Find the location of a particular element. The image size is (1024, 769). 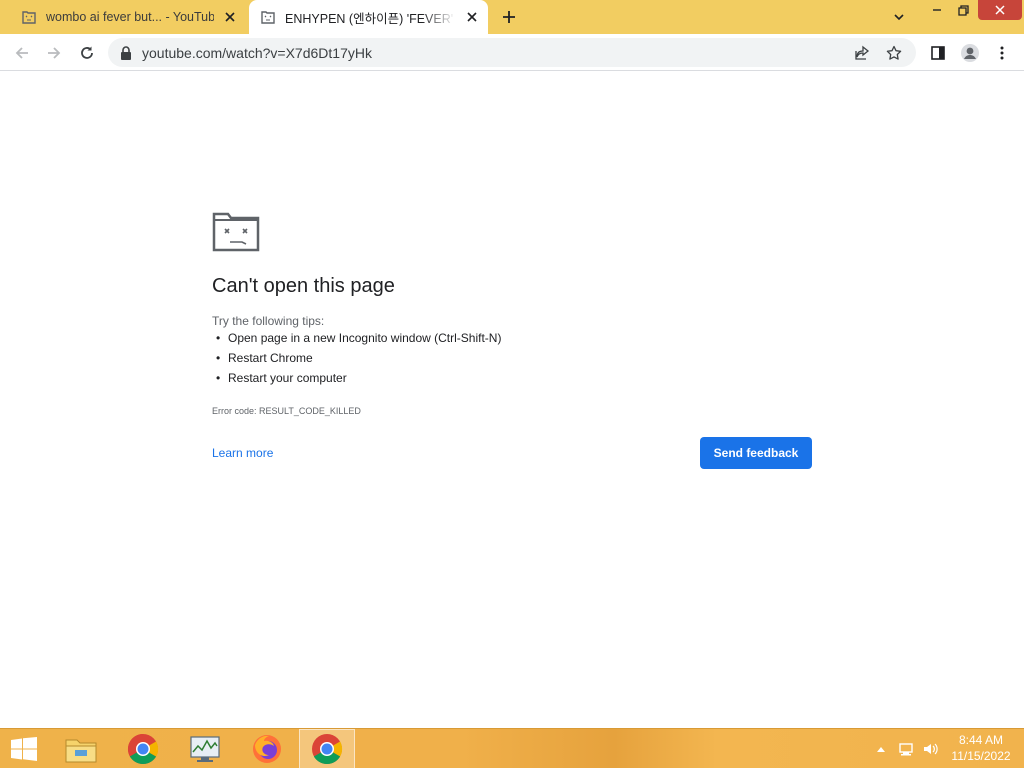

minimize-button is located at coordinates (937, 10).